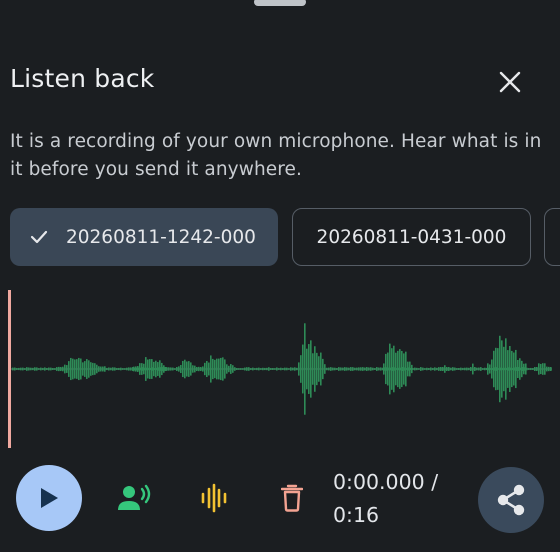  Describe the element at coordinates (135, 499) in the screenshot. I see `voice-button` at that location.